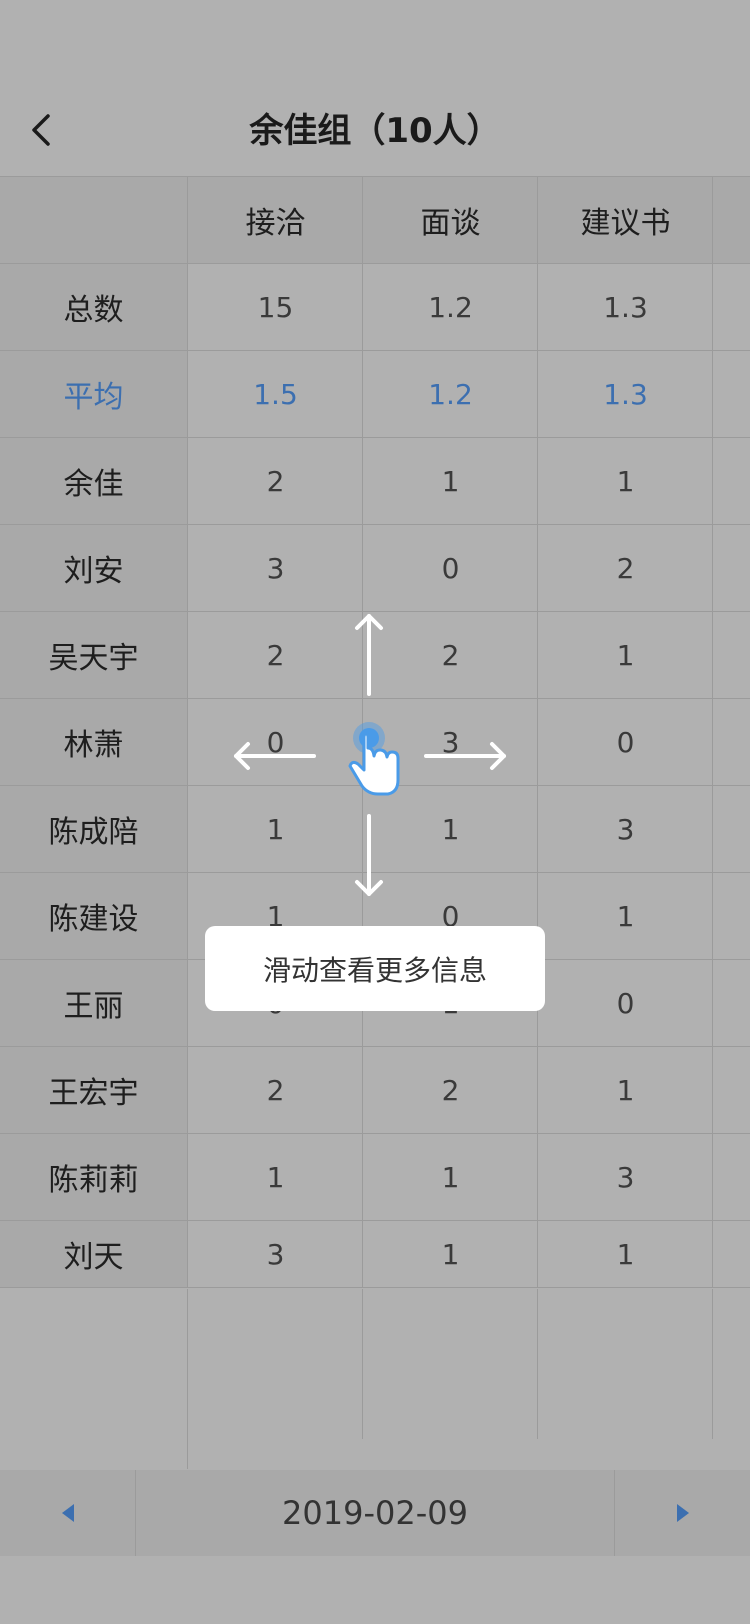 The width and height of the screenshot is (750, 1624). I want to click on table-header-row: 接洽 面谈 建议书, so click(375, 220).